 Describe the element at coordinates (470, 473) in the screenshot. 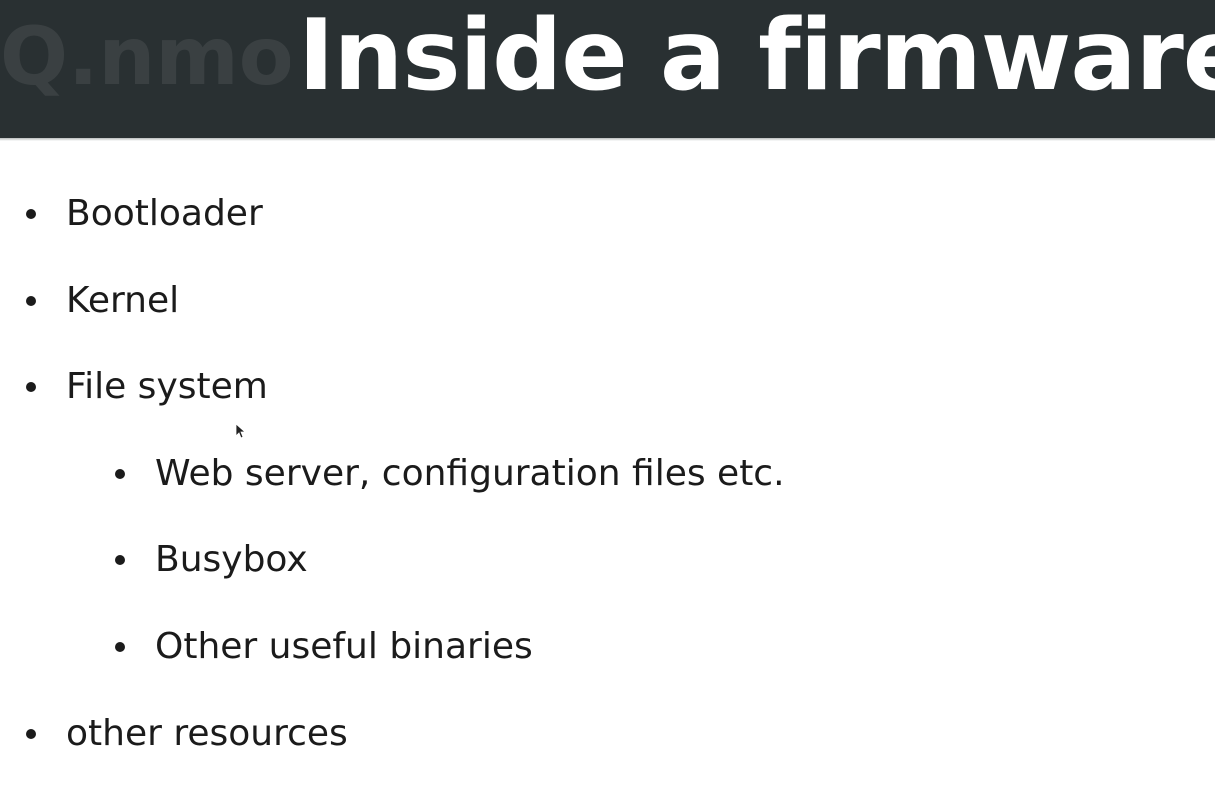

I see `list-item-text: Web server, configuration files etc.` at that location.